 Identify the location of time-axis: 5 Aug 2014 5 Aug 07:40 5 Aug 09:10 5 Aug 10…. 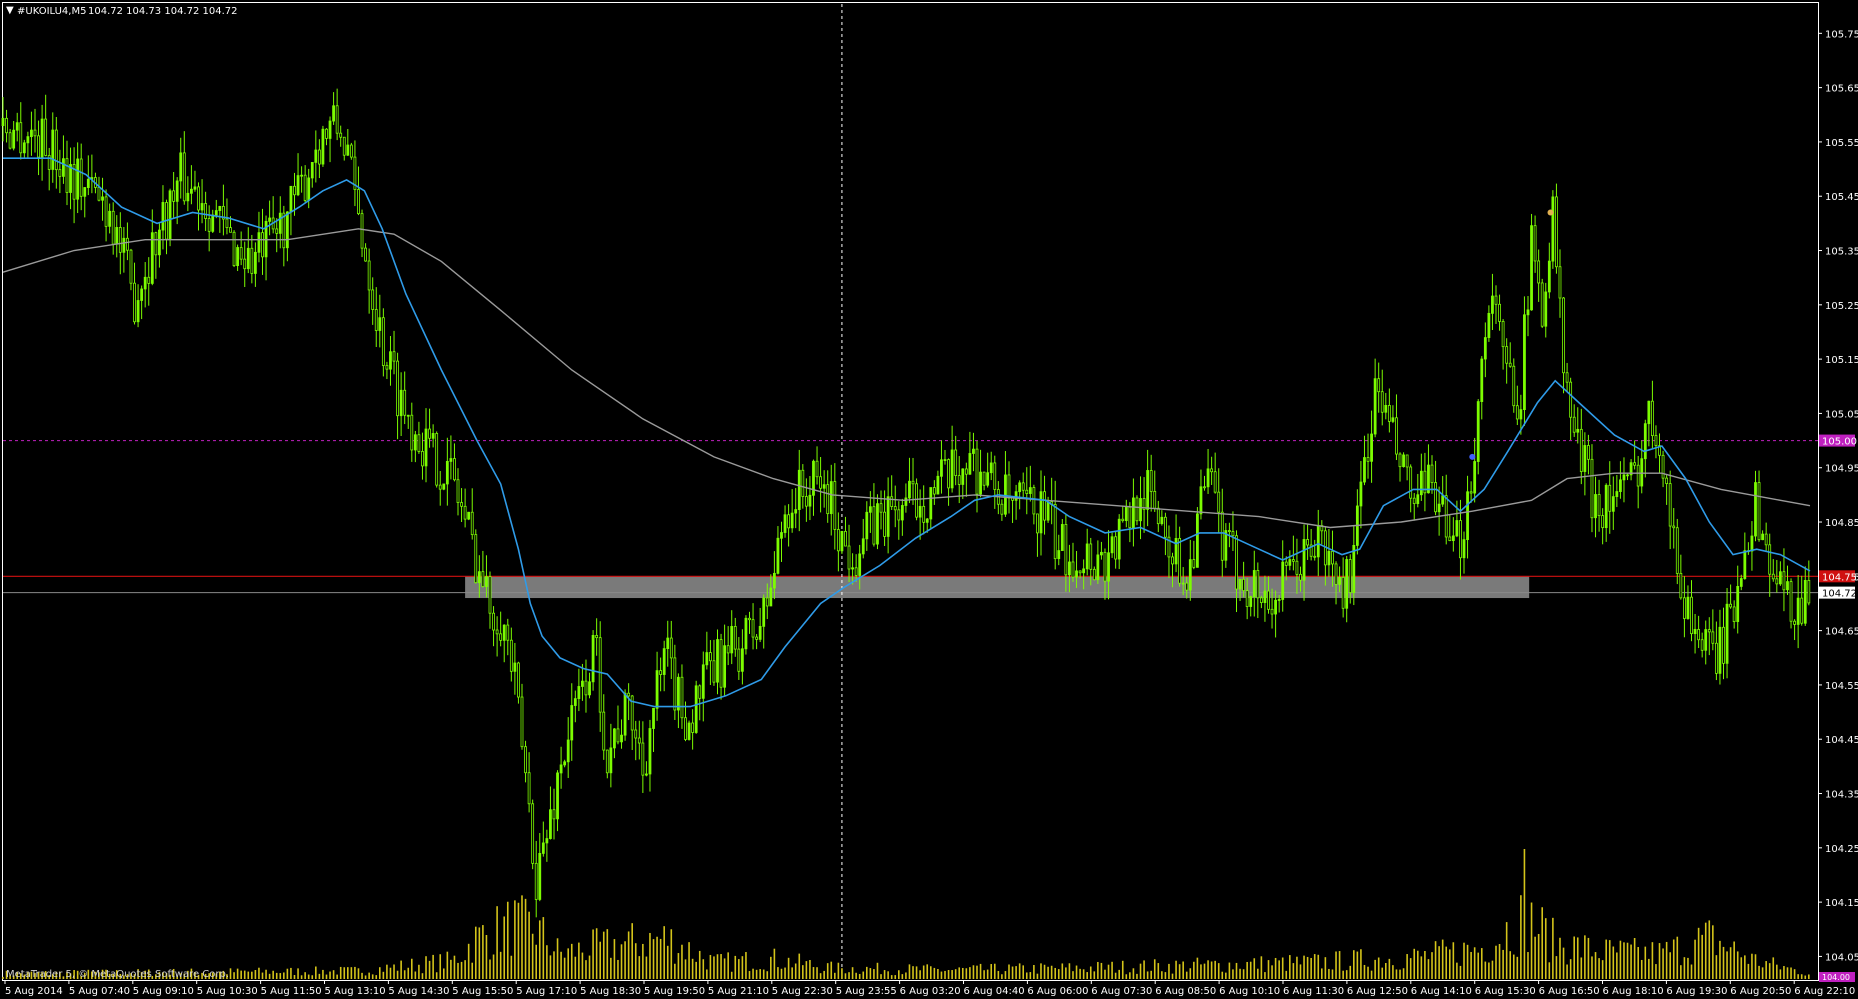
(929, 988).